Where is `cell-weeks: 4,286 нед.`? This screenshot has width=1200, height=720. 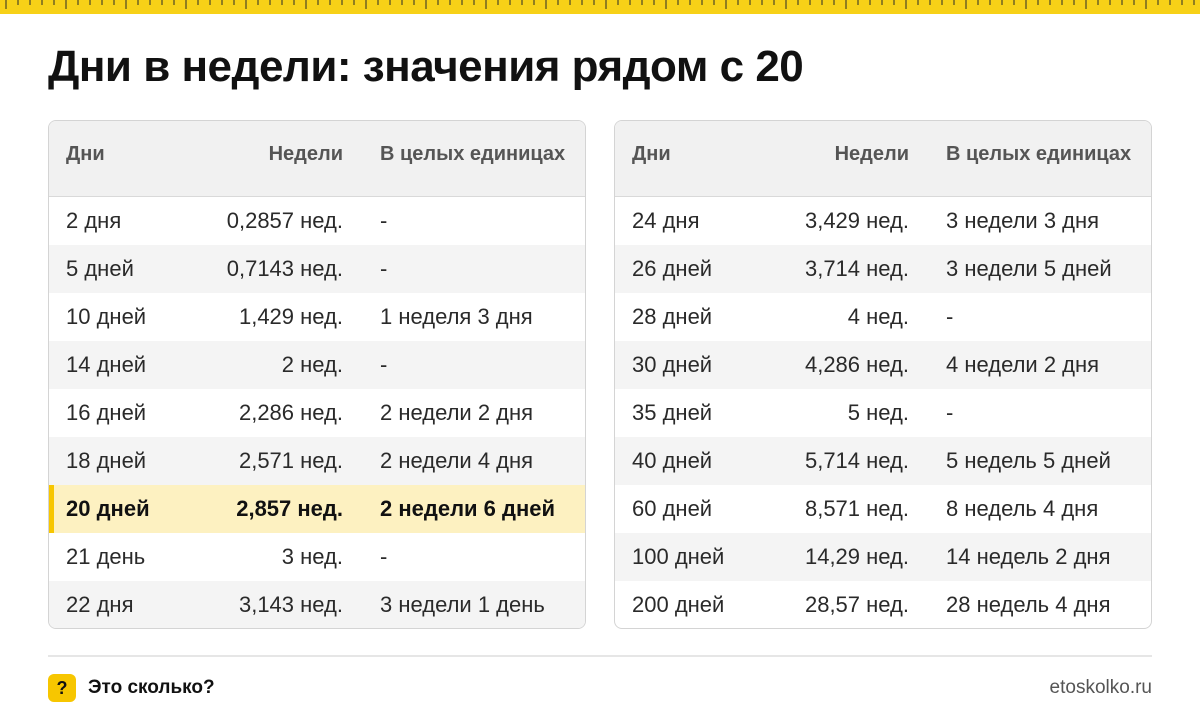
cell-weeks: 4,286 нед. is located at coordinates (856, 364).